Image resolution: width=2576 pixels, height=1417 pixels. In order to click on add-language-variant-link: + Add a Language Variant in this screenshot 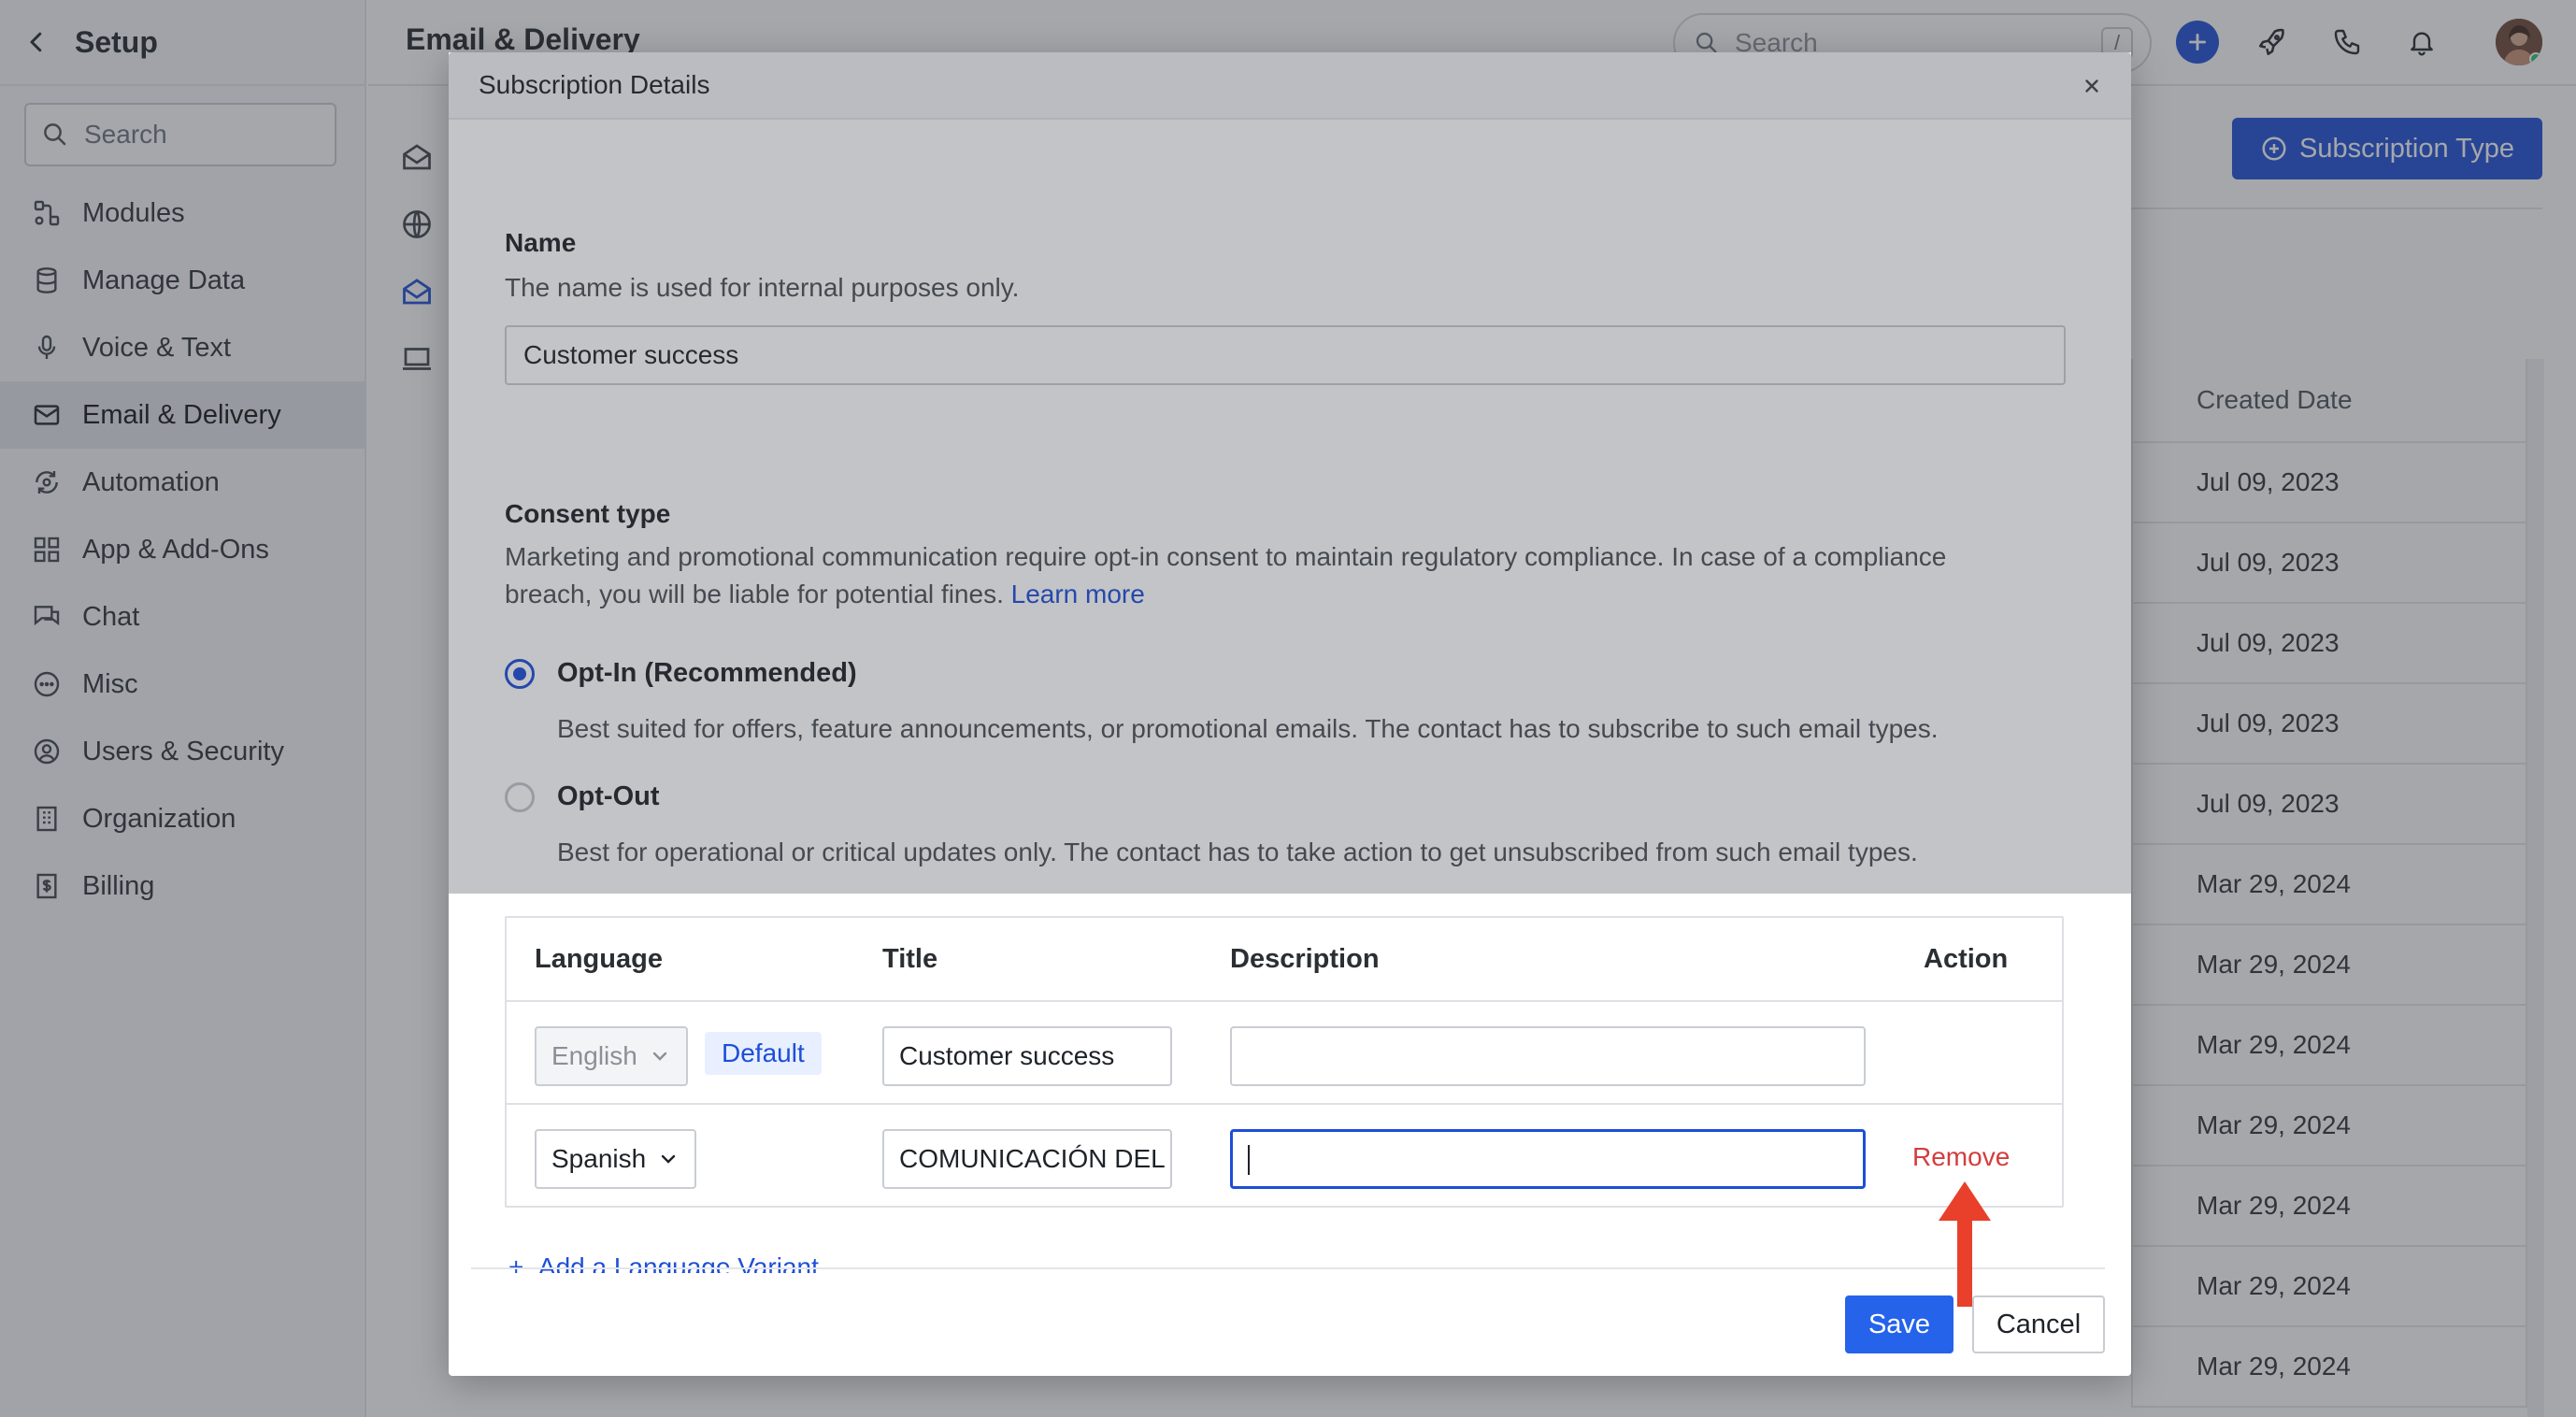, I will do `click(663, 1261)`.